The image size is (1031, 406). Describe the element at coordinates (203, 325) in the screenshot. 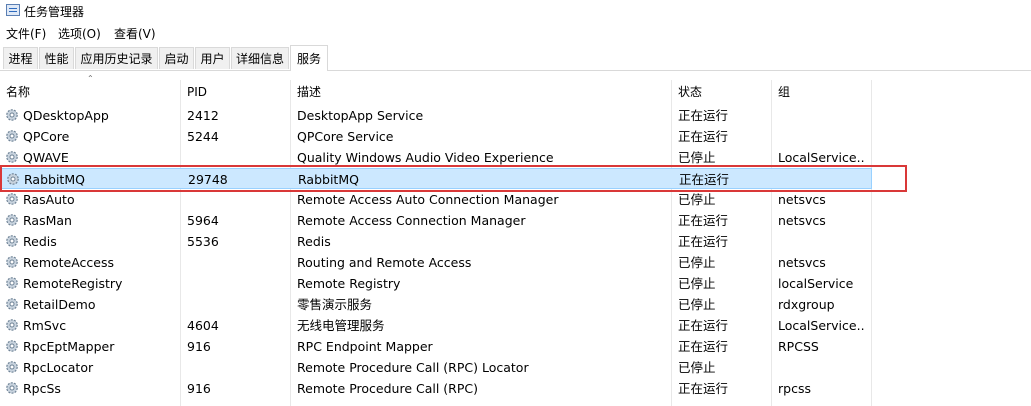

I see `service-pid: 4604` at that location.